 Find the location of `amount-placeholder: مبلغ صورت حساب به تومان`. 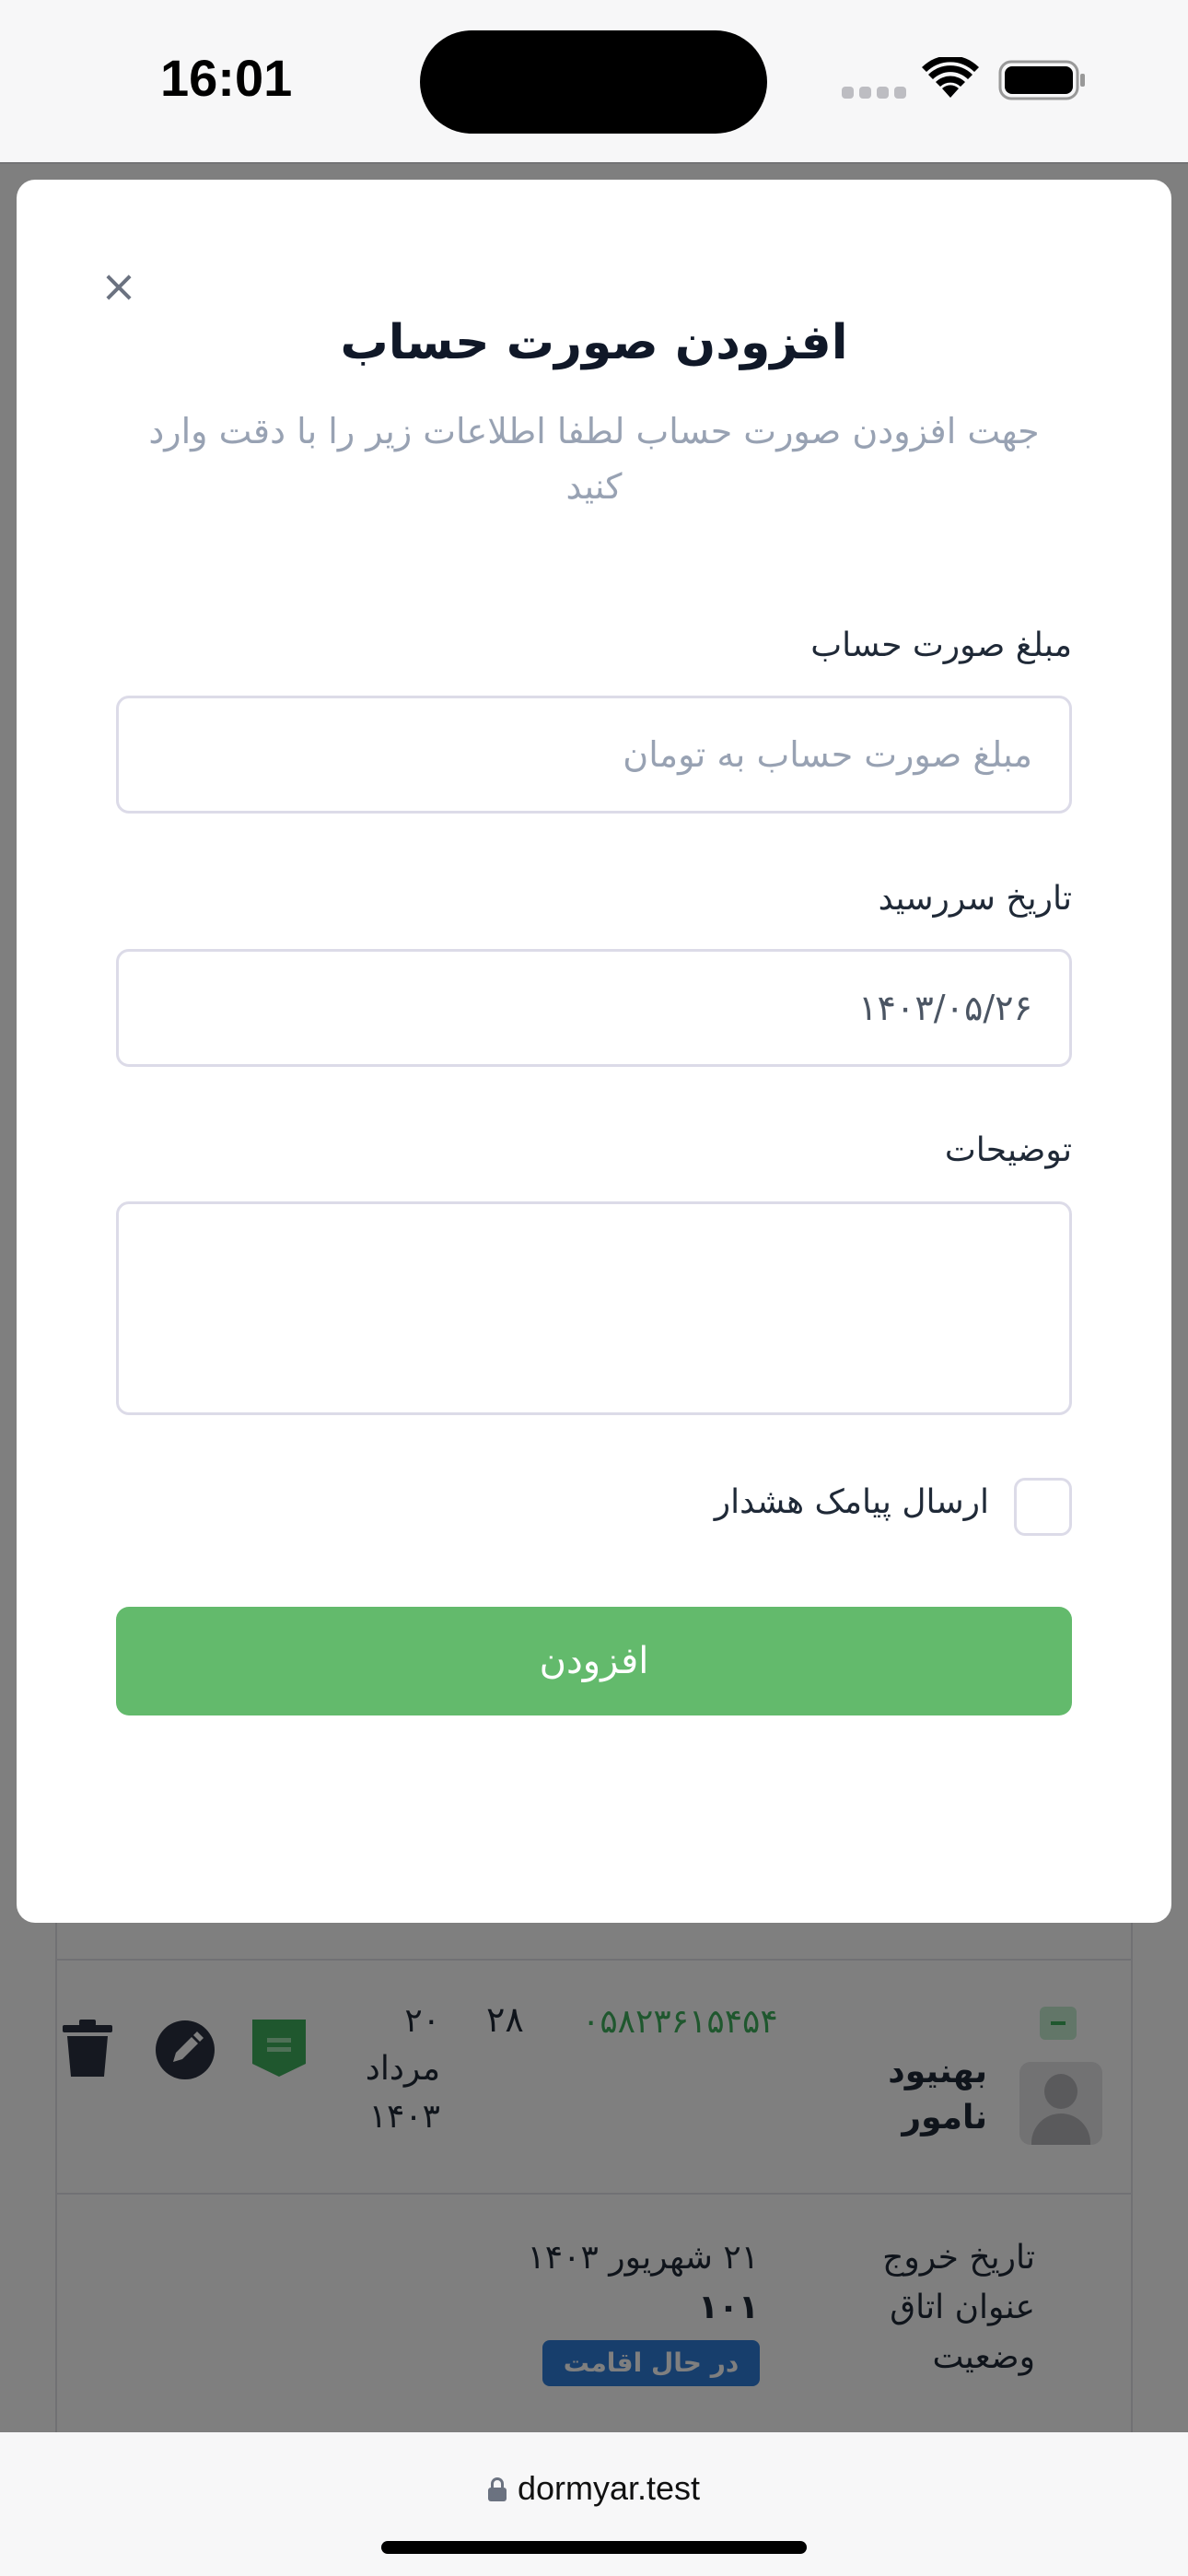

amount-placeholder: مبلغ صورت حساب به تومان is located at coordinates (827, 754).